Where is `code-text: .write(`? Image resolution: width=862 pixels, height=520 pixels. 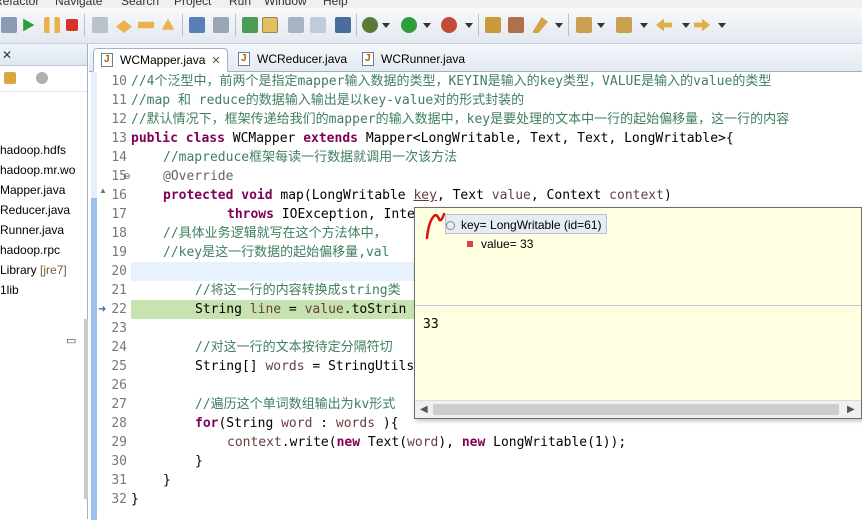 code-text: .write( is located at coordinates (309, 442).